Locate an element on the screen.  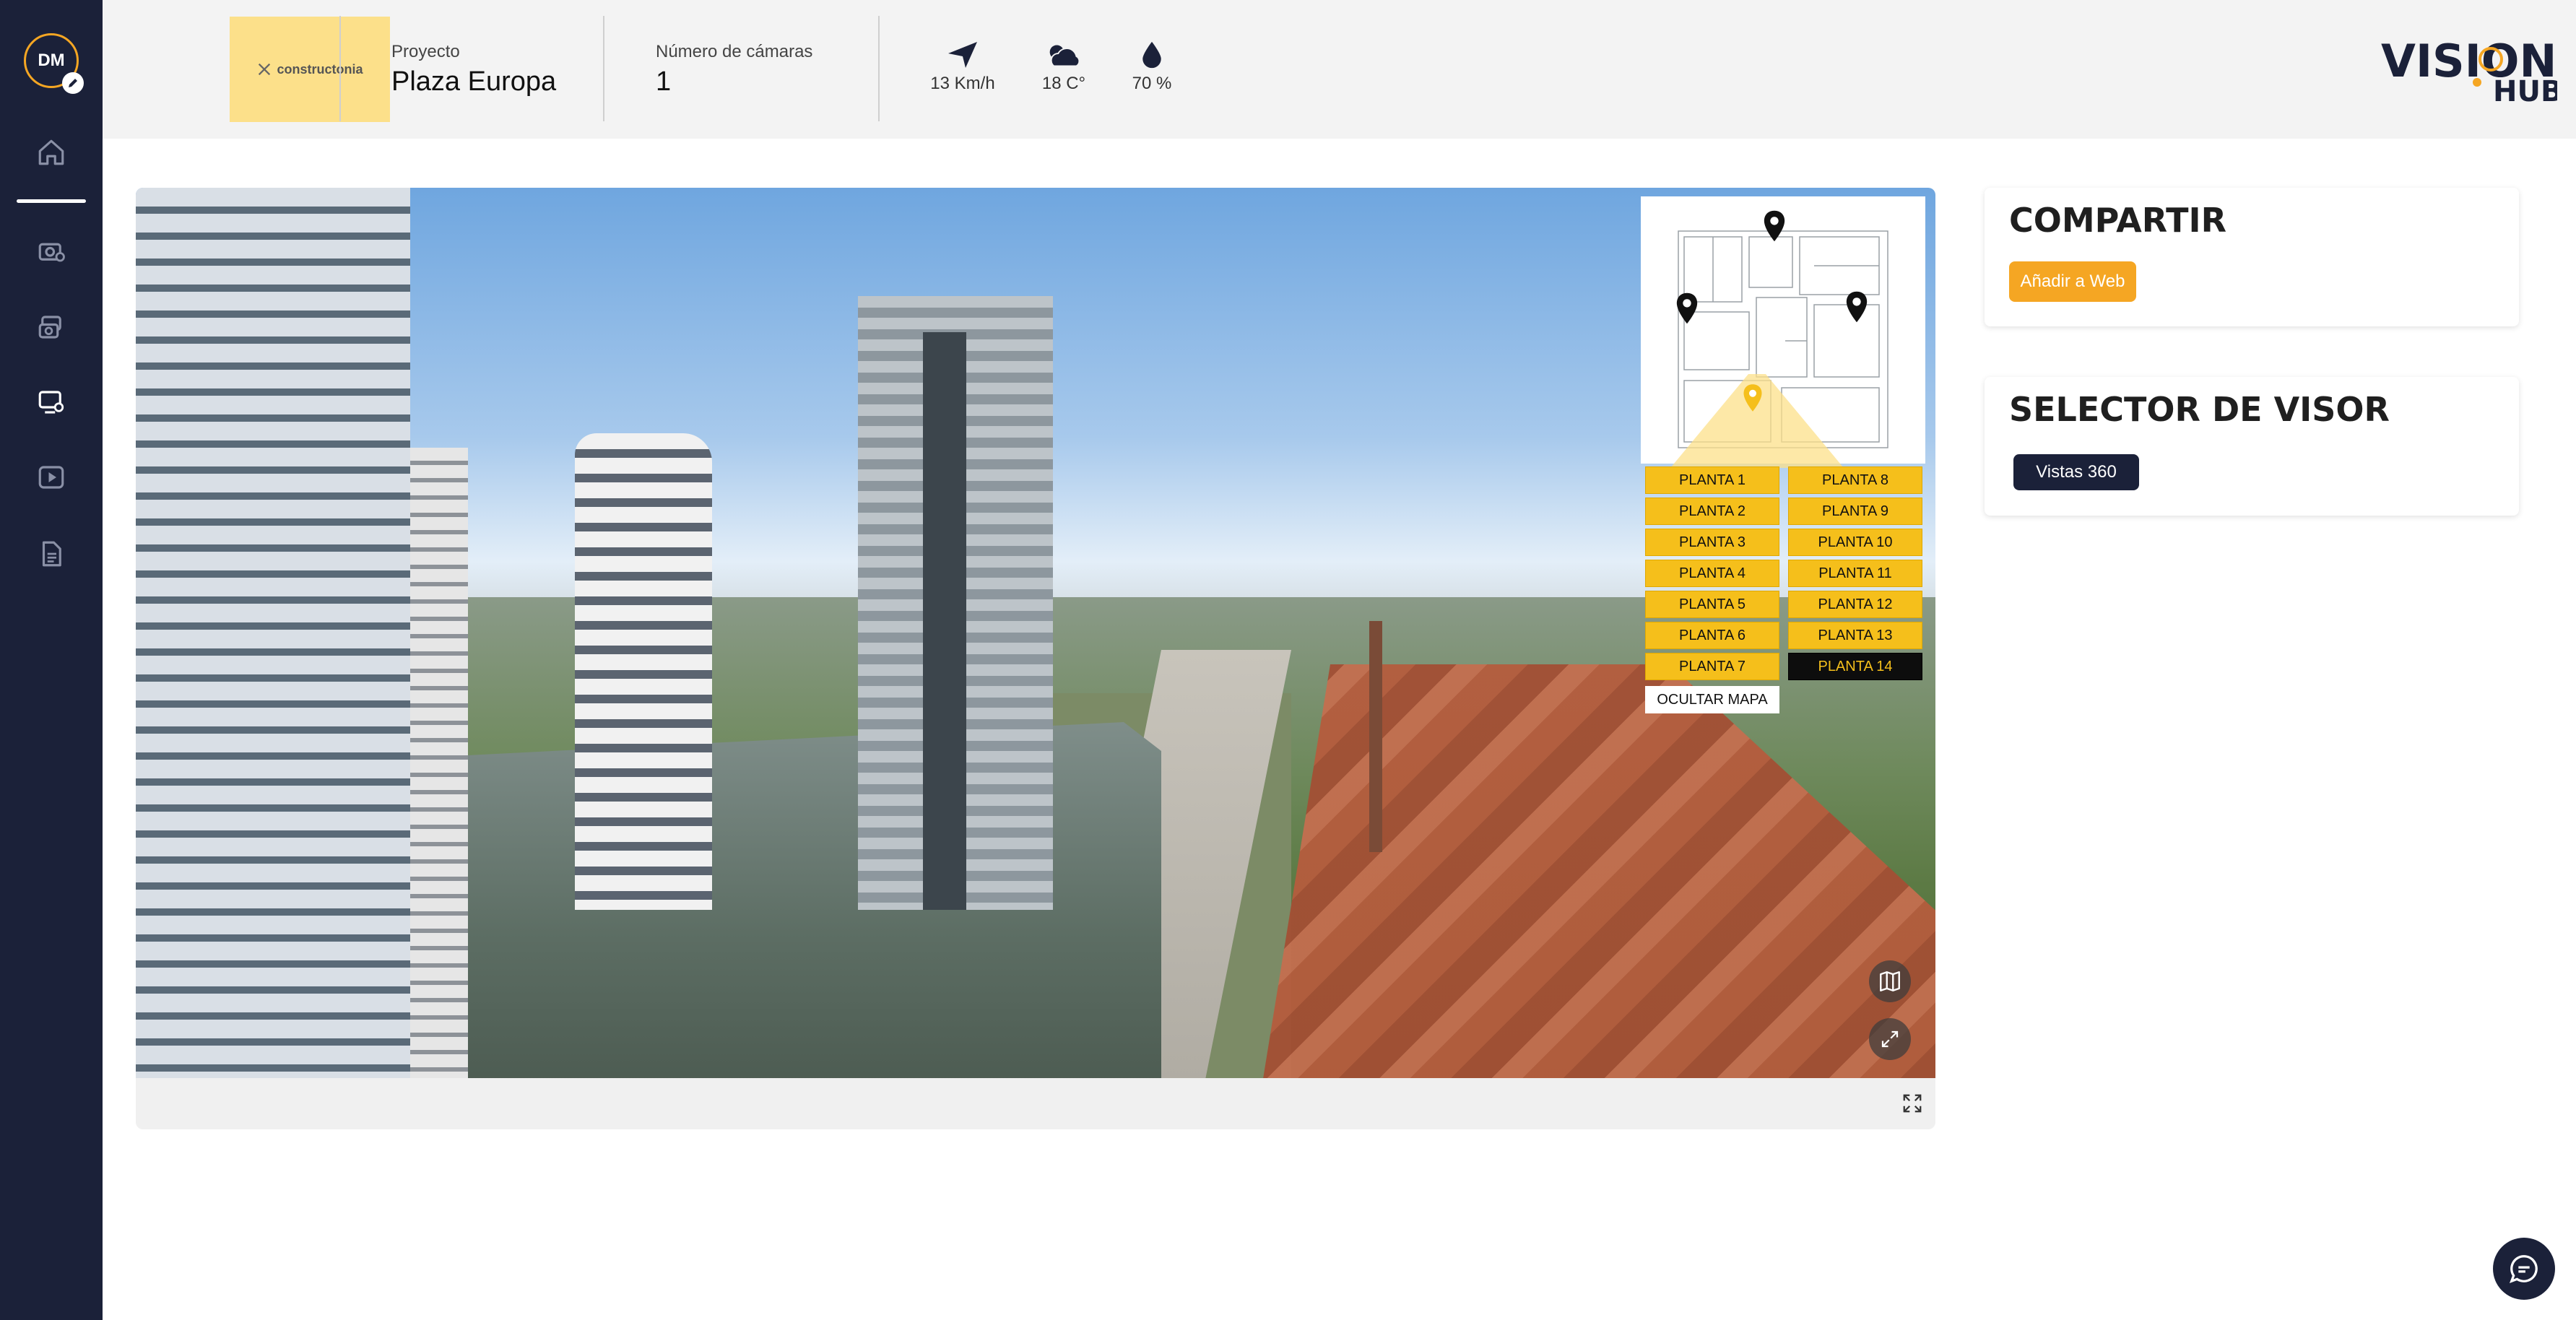
views-360-button: Vistas 360 is located at coordinates (2076, 472).